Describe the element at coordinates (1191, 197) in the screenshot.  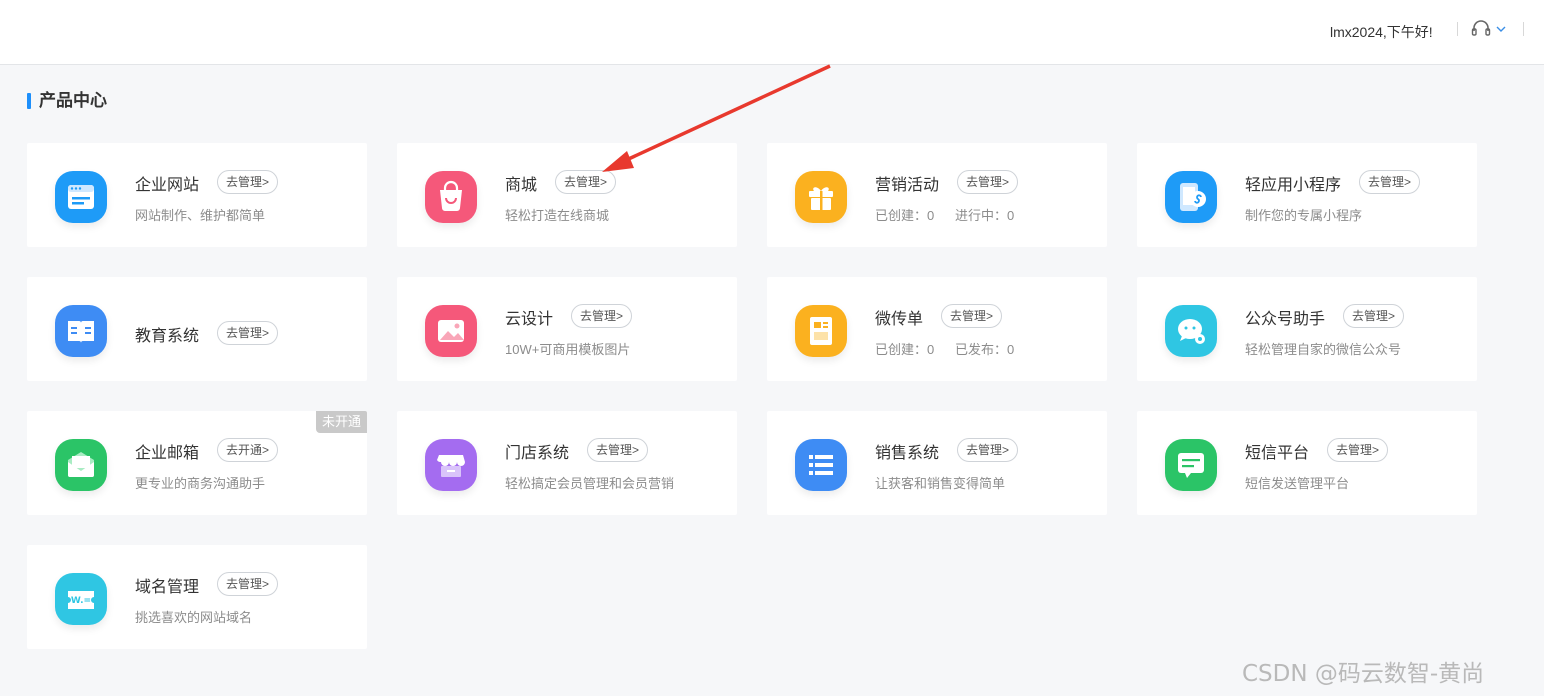
I see `mini-program-icon` at that location.